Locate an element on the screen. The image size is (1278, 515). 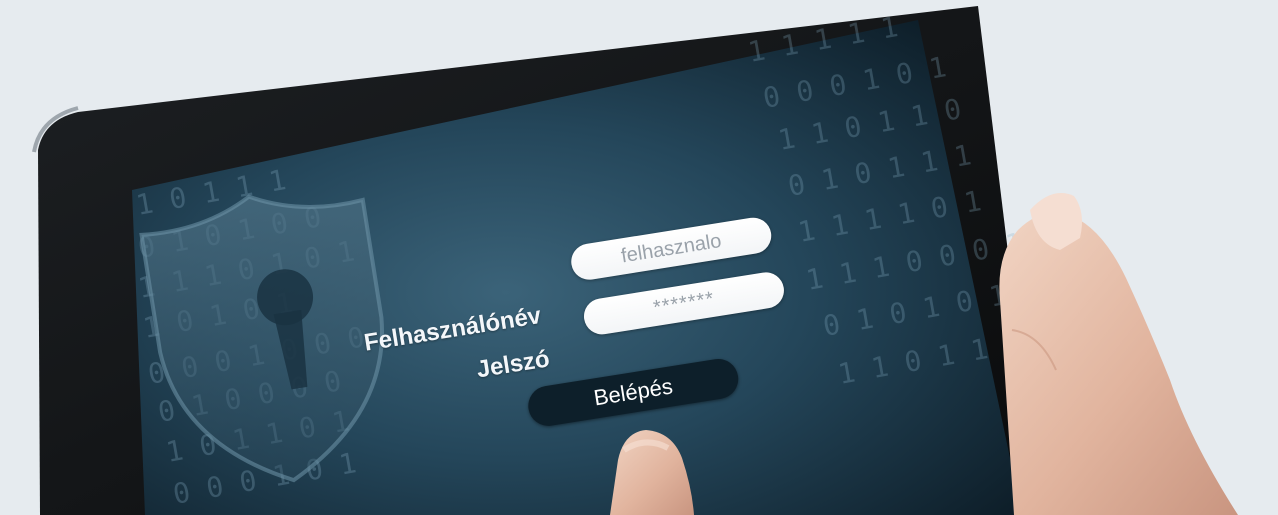
password-field: ******* is located at coordinates (684, 303).